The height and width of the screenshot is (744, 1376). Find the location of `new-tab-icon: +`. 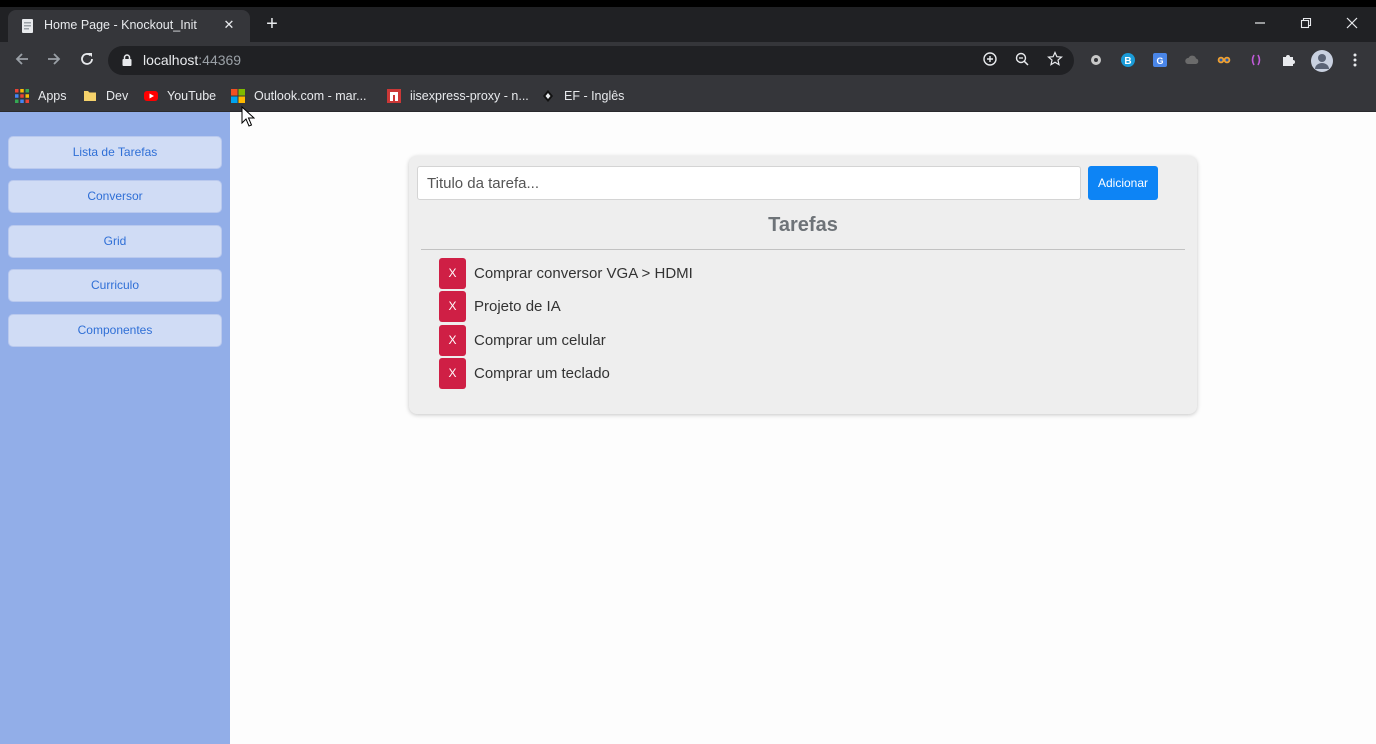

new-tab-icon: + is located at coordinates (272, 24).